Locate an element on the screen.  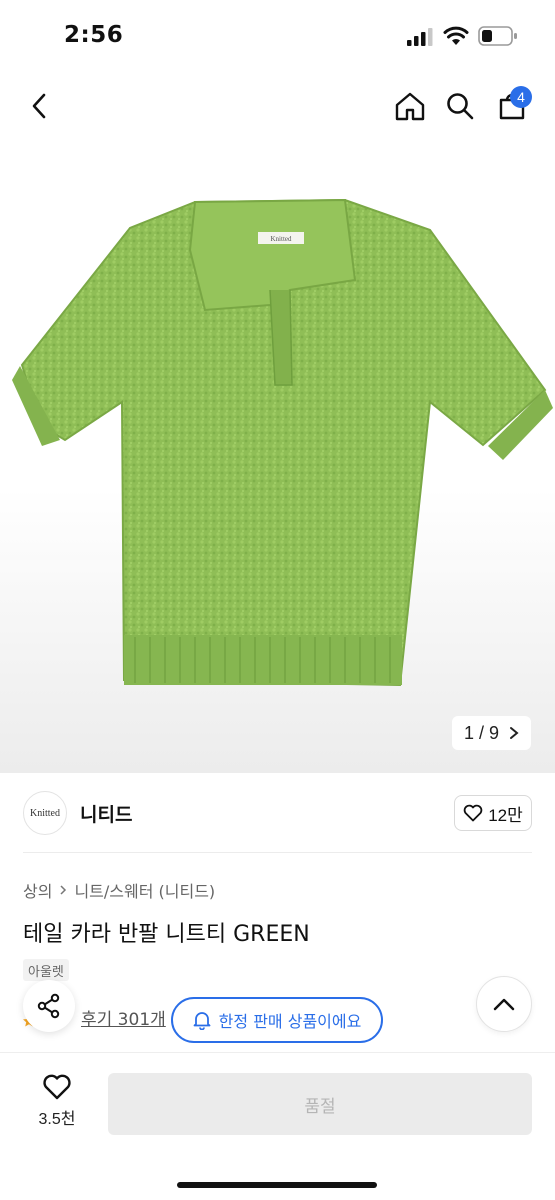
wishlist-count: 3.5천 is located at coordinates (57, 1119).